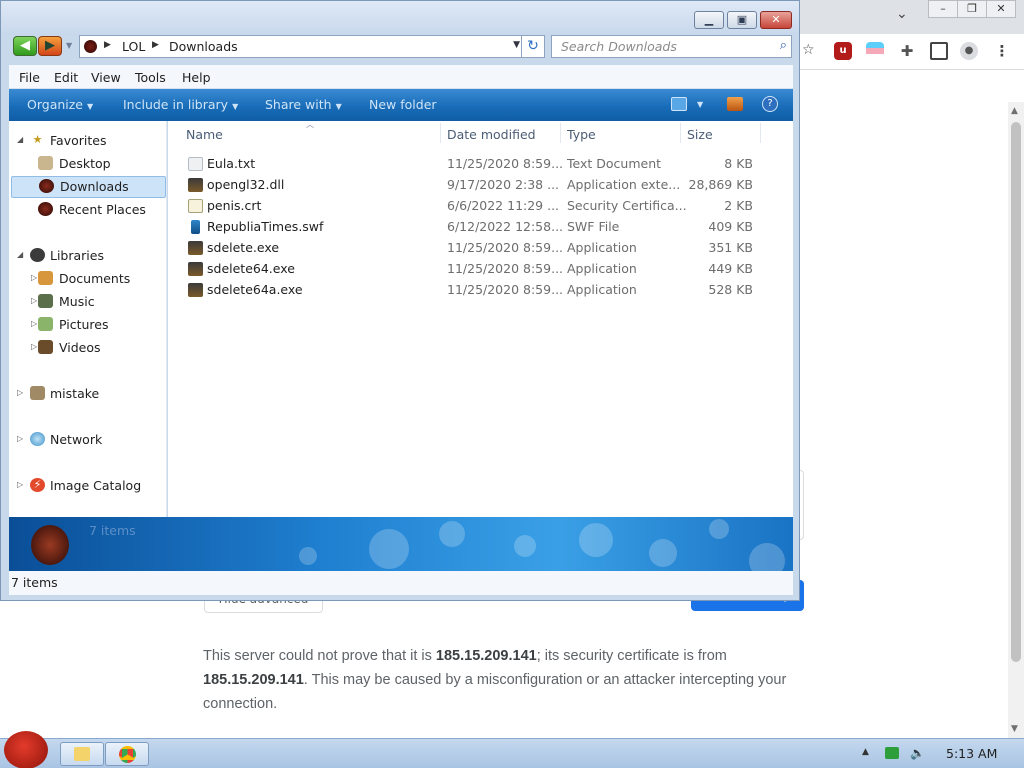 The image size is (1024, 768). What do you see at coordinates (91, 256) in the screenshot?
I see `nav-libraries: ◢ Libraries` at bounding box center [91, 256].